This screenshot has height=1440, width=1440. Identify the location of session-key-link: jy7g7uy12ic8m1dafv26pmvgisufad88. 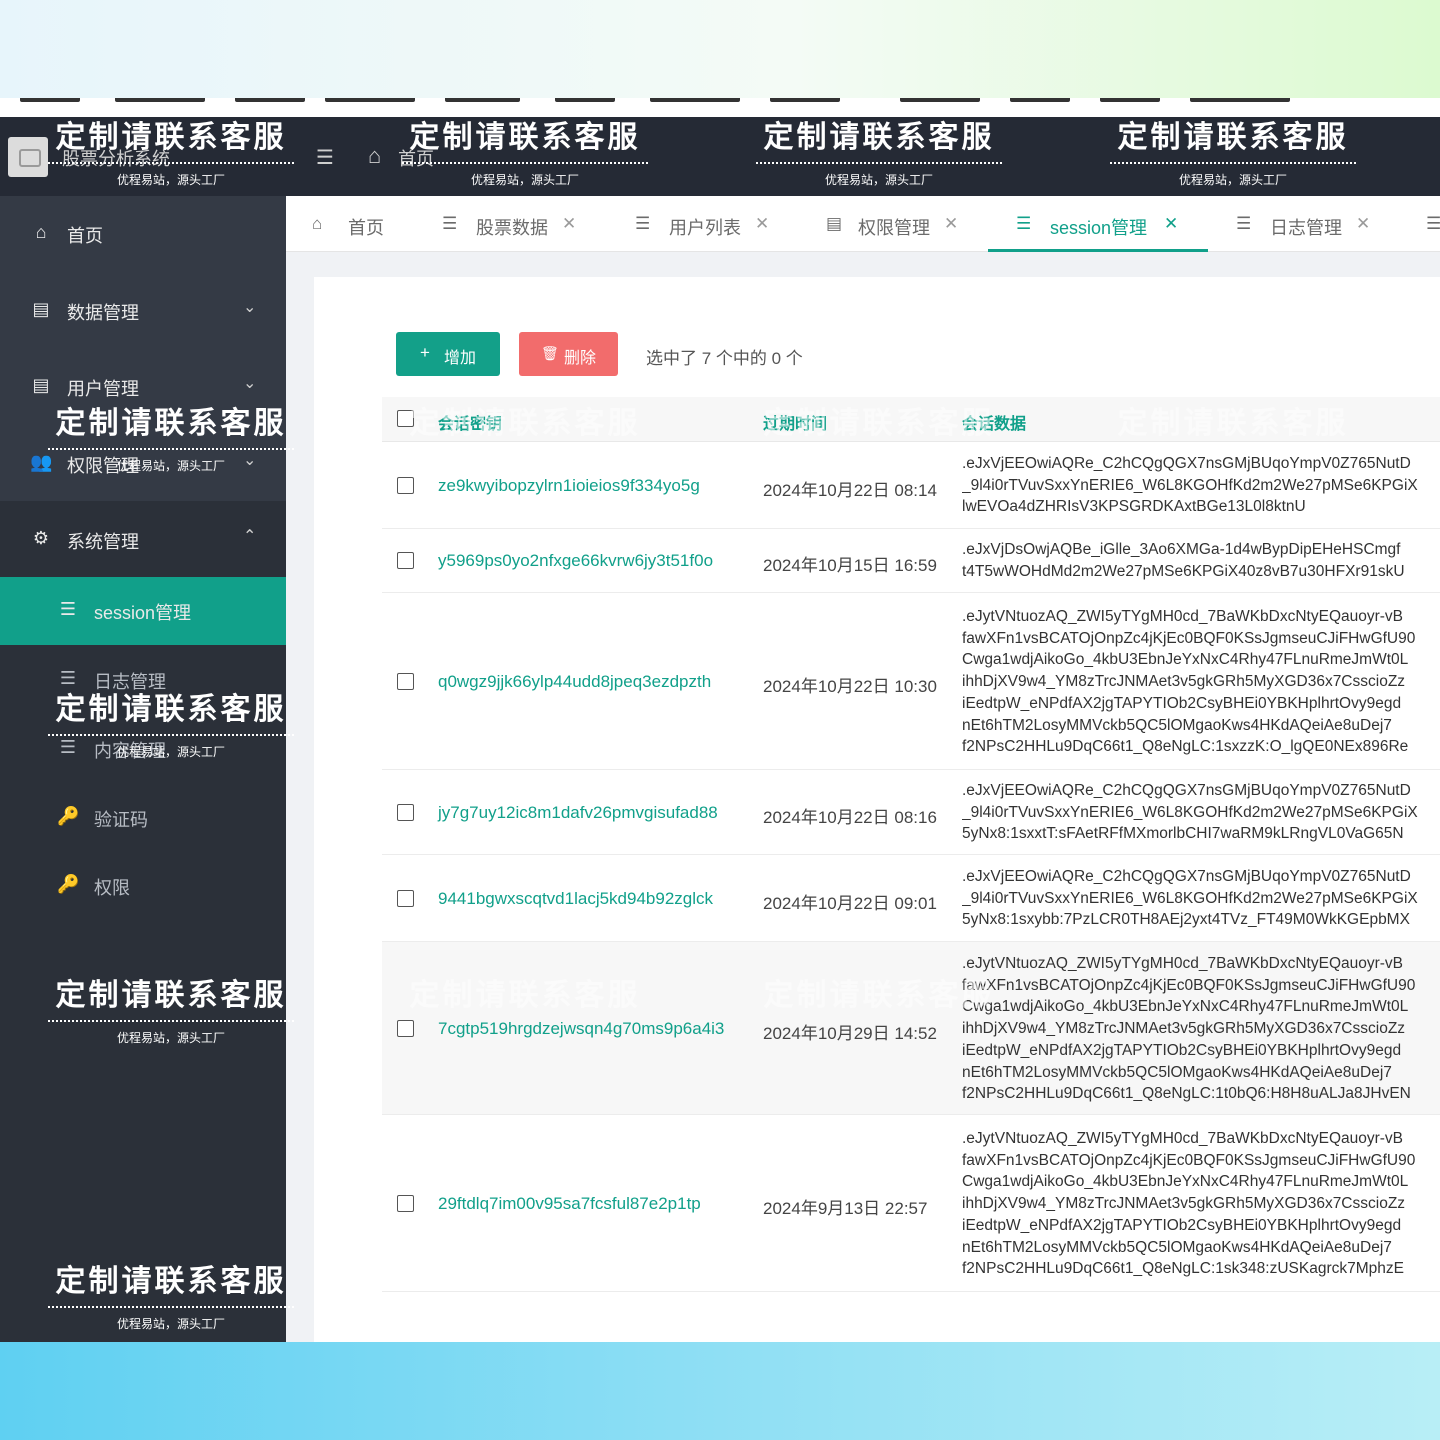
(578, 813).